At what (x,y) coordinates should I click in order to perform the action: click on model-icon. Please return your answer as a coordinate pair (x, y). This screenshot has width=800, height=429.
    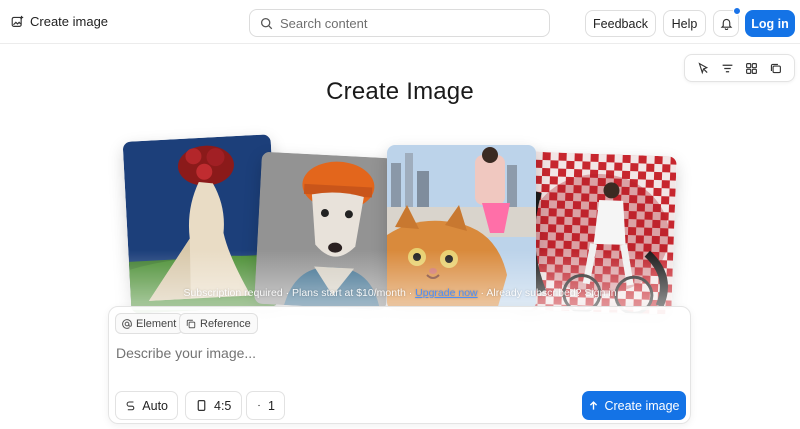
    Looking at the image, I should click on (130, 406).